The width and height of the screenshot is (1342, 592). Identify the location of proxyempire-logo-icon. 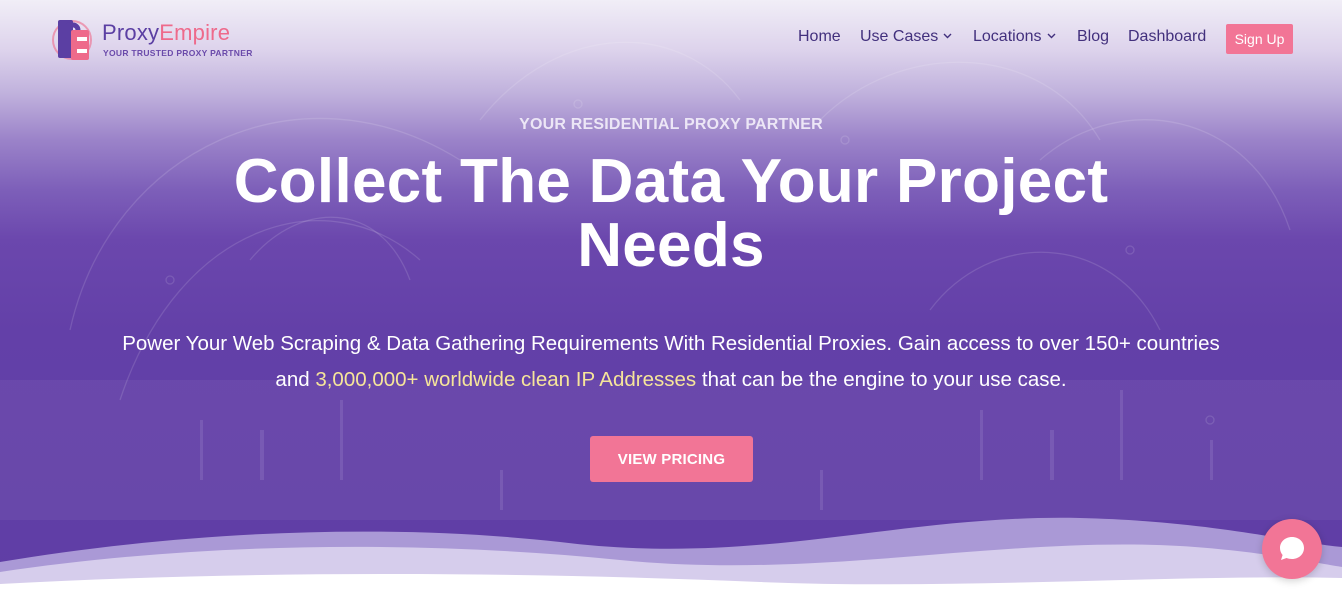
(72, 40).